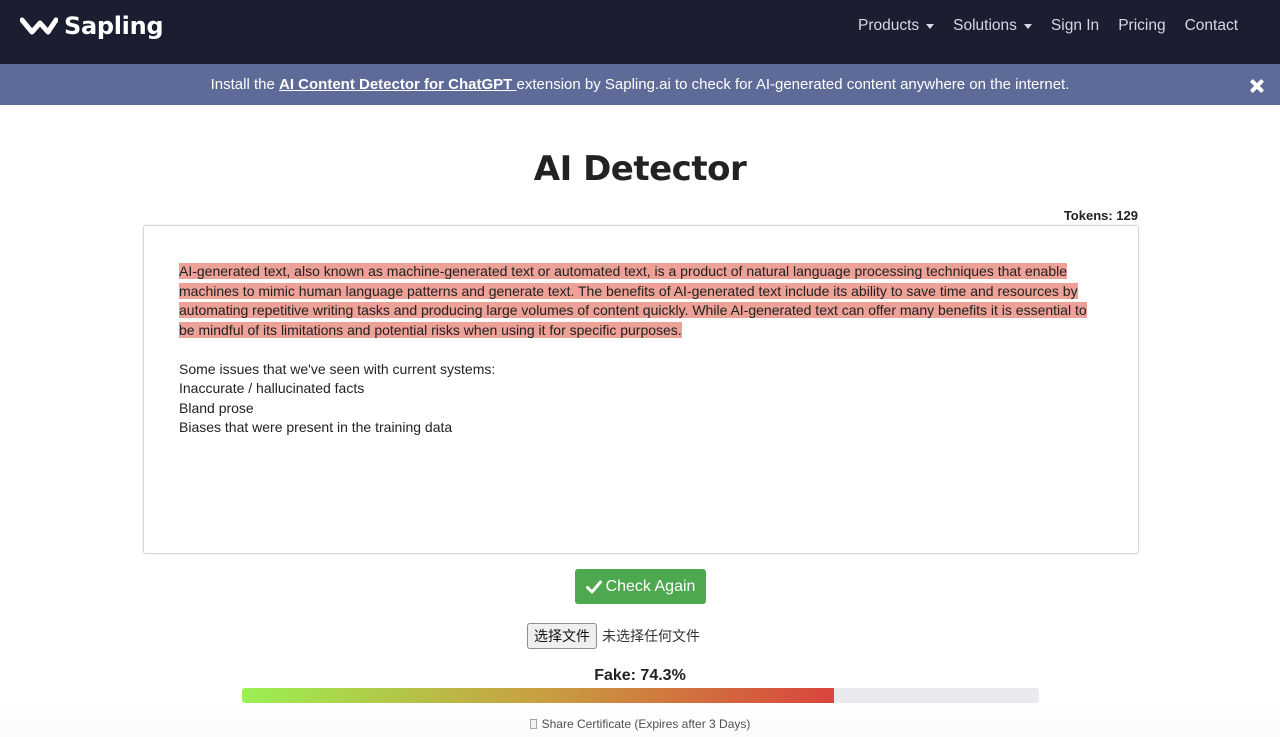  I want to click on nav-products: Products, so click(896, 26).